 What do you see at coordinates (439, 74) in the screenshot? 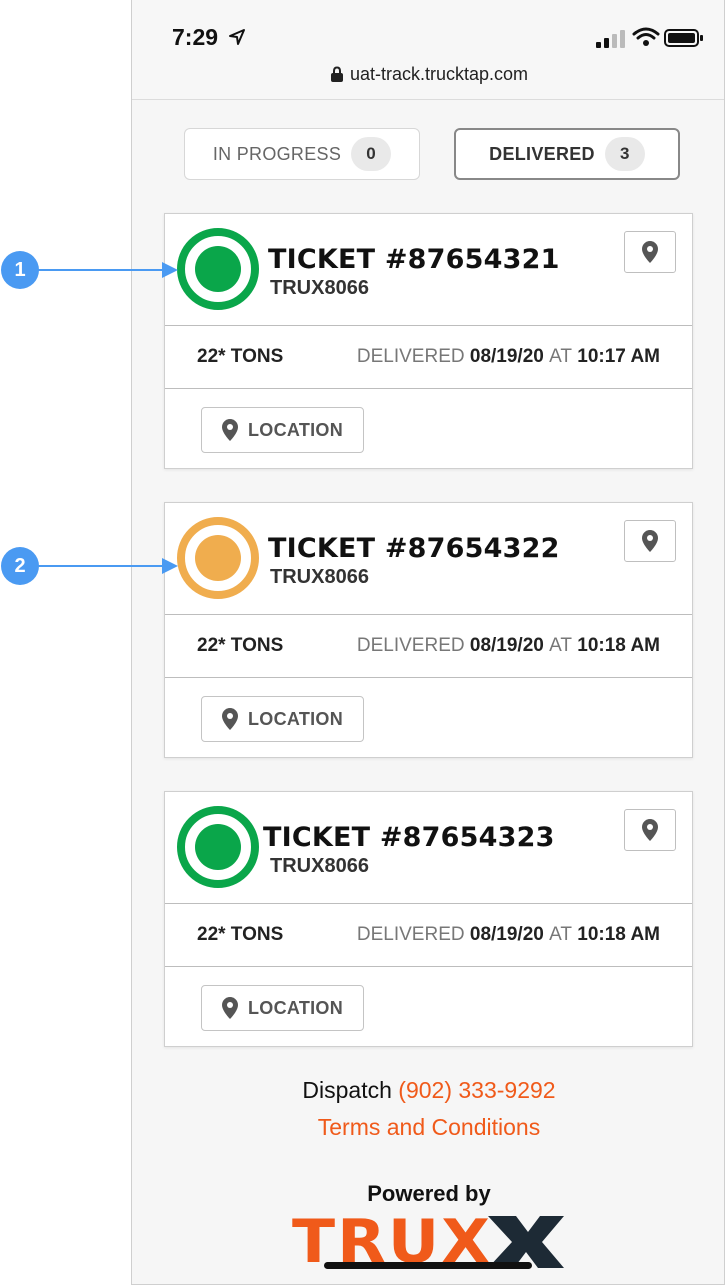
I see `url-text: uat-track.trucktap.com` at bounding box center [439, 74].